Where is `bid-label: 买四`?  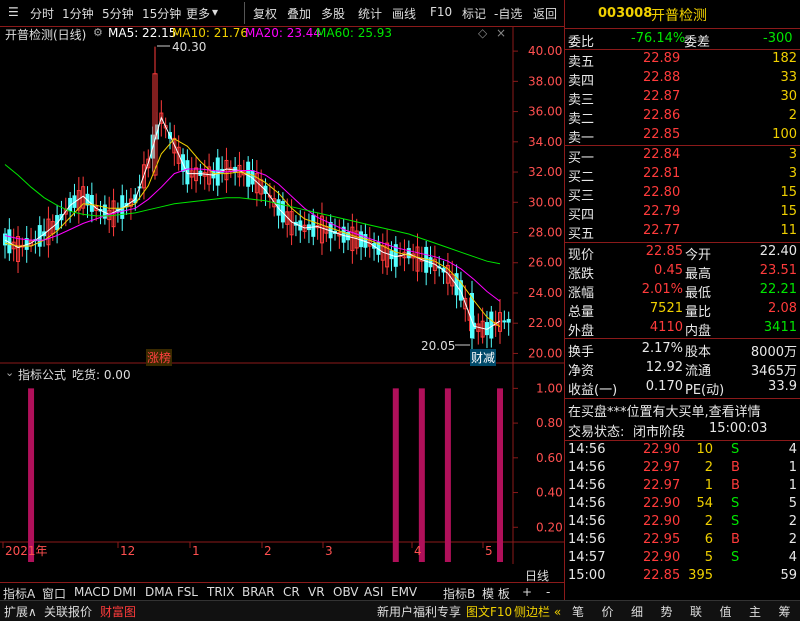 bid-label: 买四 is located at coordinates (581, 215).